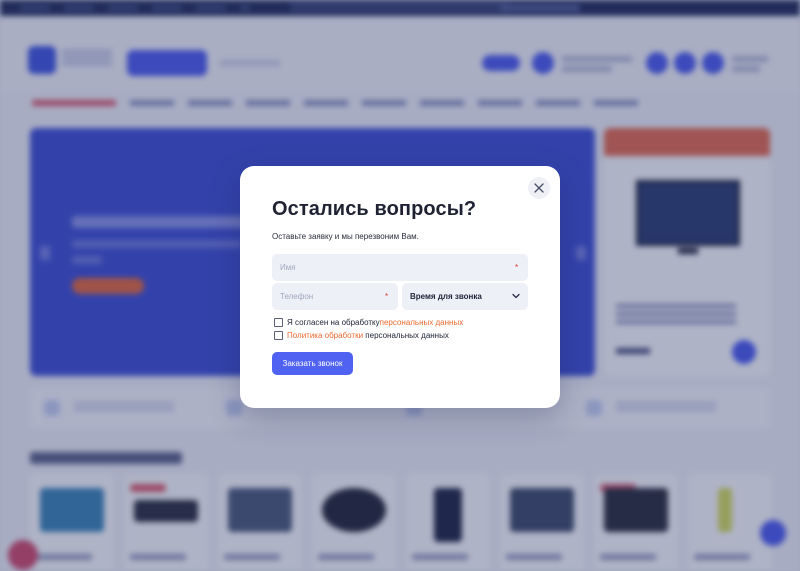 The width and height of the screenshot is (800, 571). Describe the element at coordinates (516, 296) in the screenshot. I see `chevron-down-icon` at that location.